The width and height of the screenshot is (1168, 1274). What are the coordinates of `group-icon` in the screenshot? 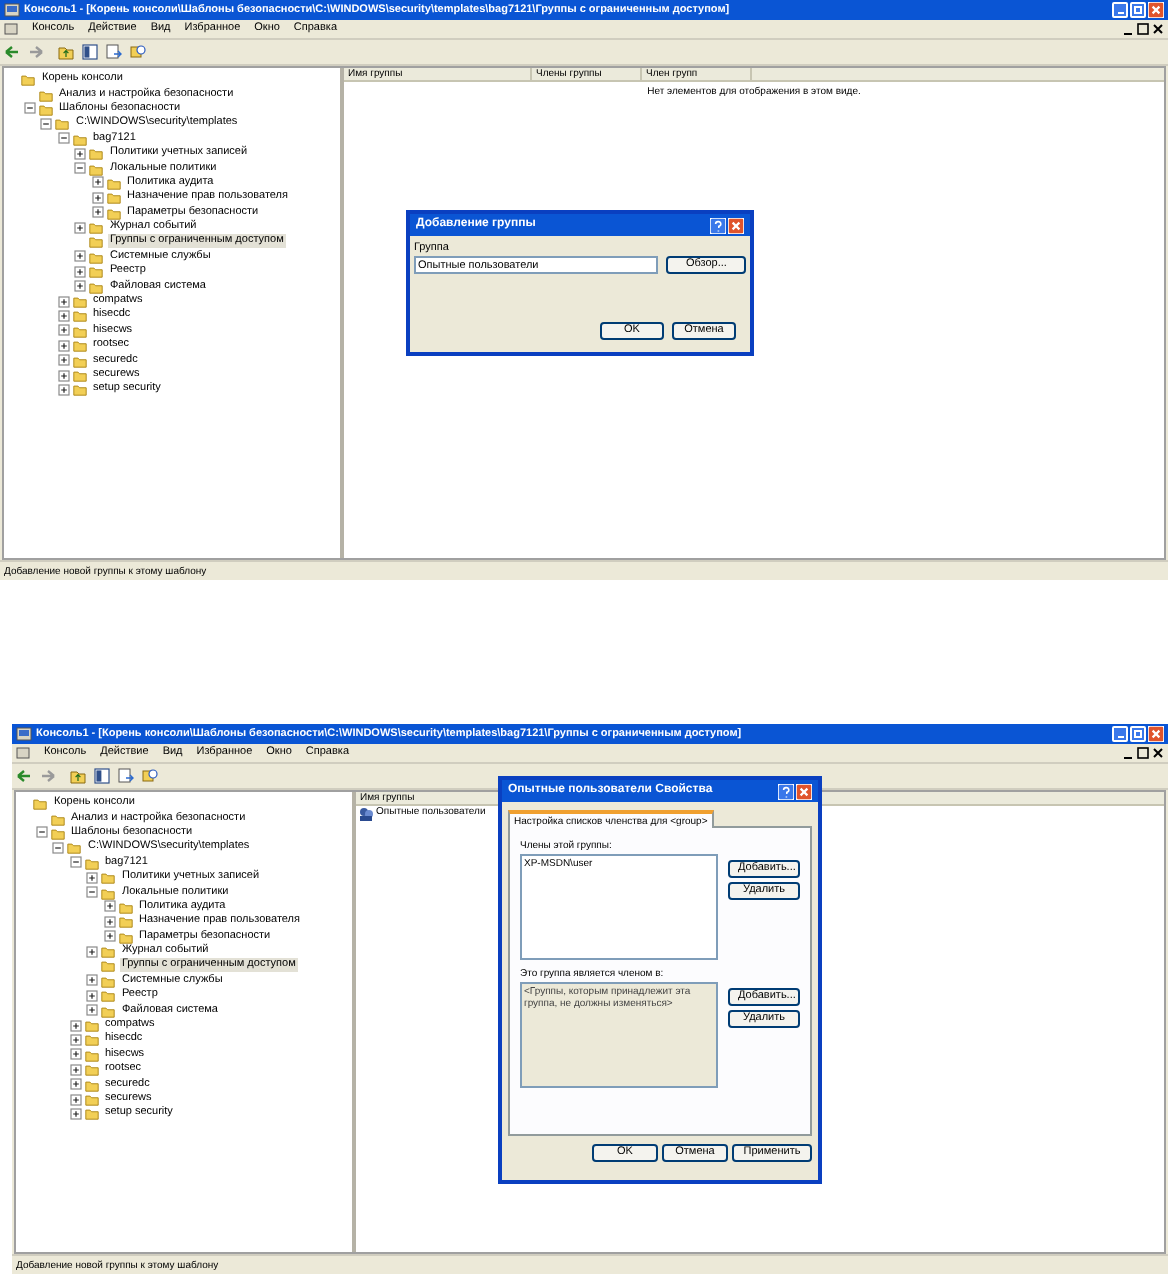 It's located at (366, 814).